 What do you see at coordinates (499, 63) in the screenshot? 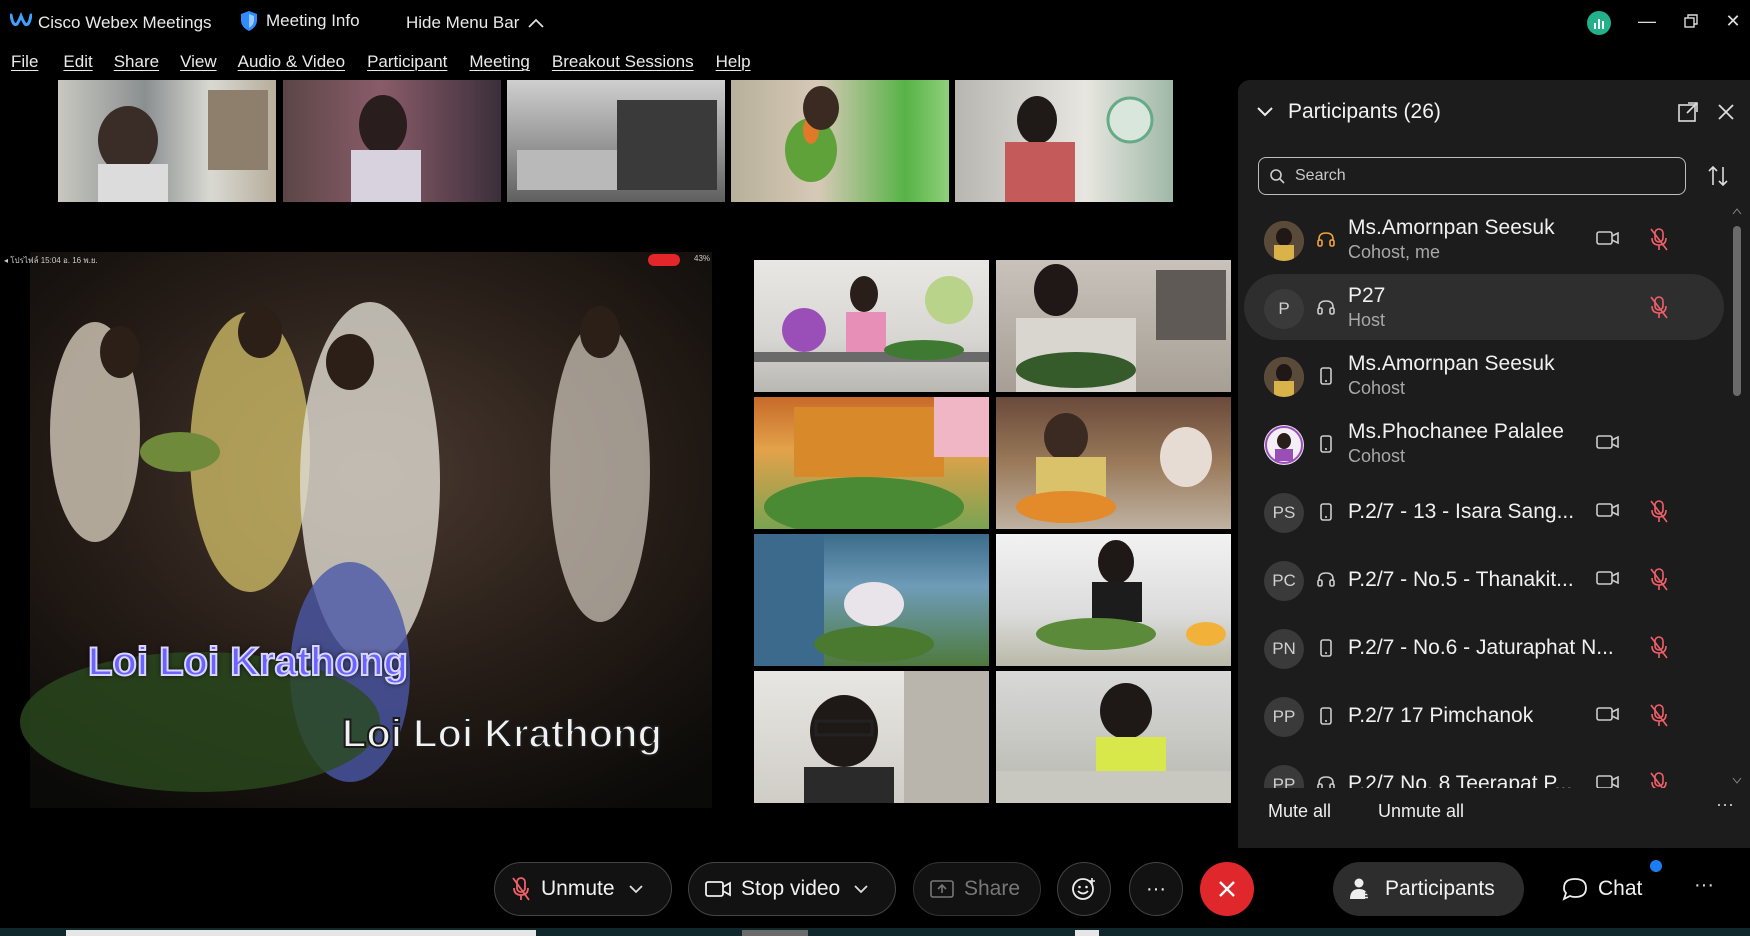
I see `menu-meeting: Meeting` at bounding box center [499, 63].